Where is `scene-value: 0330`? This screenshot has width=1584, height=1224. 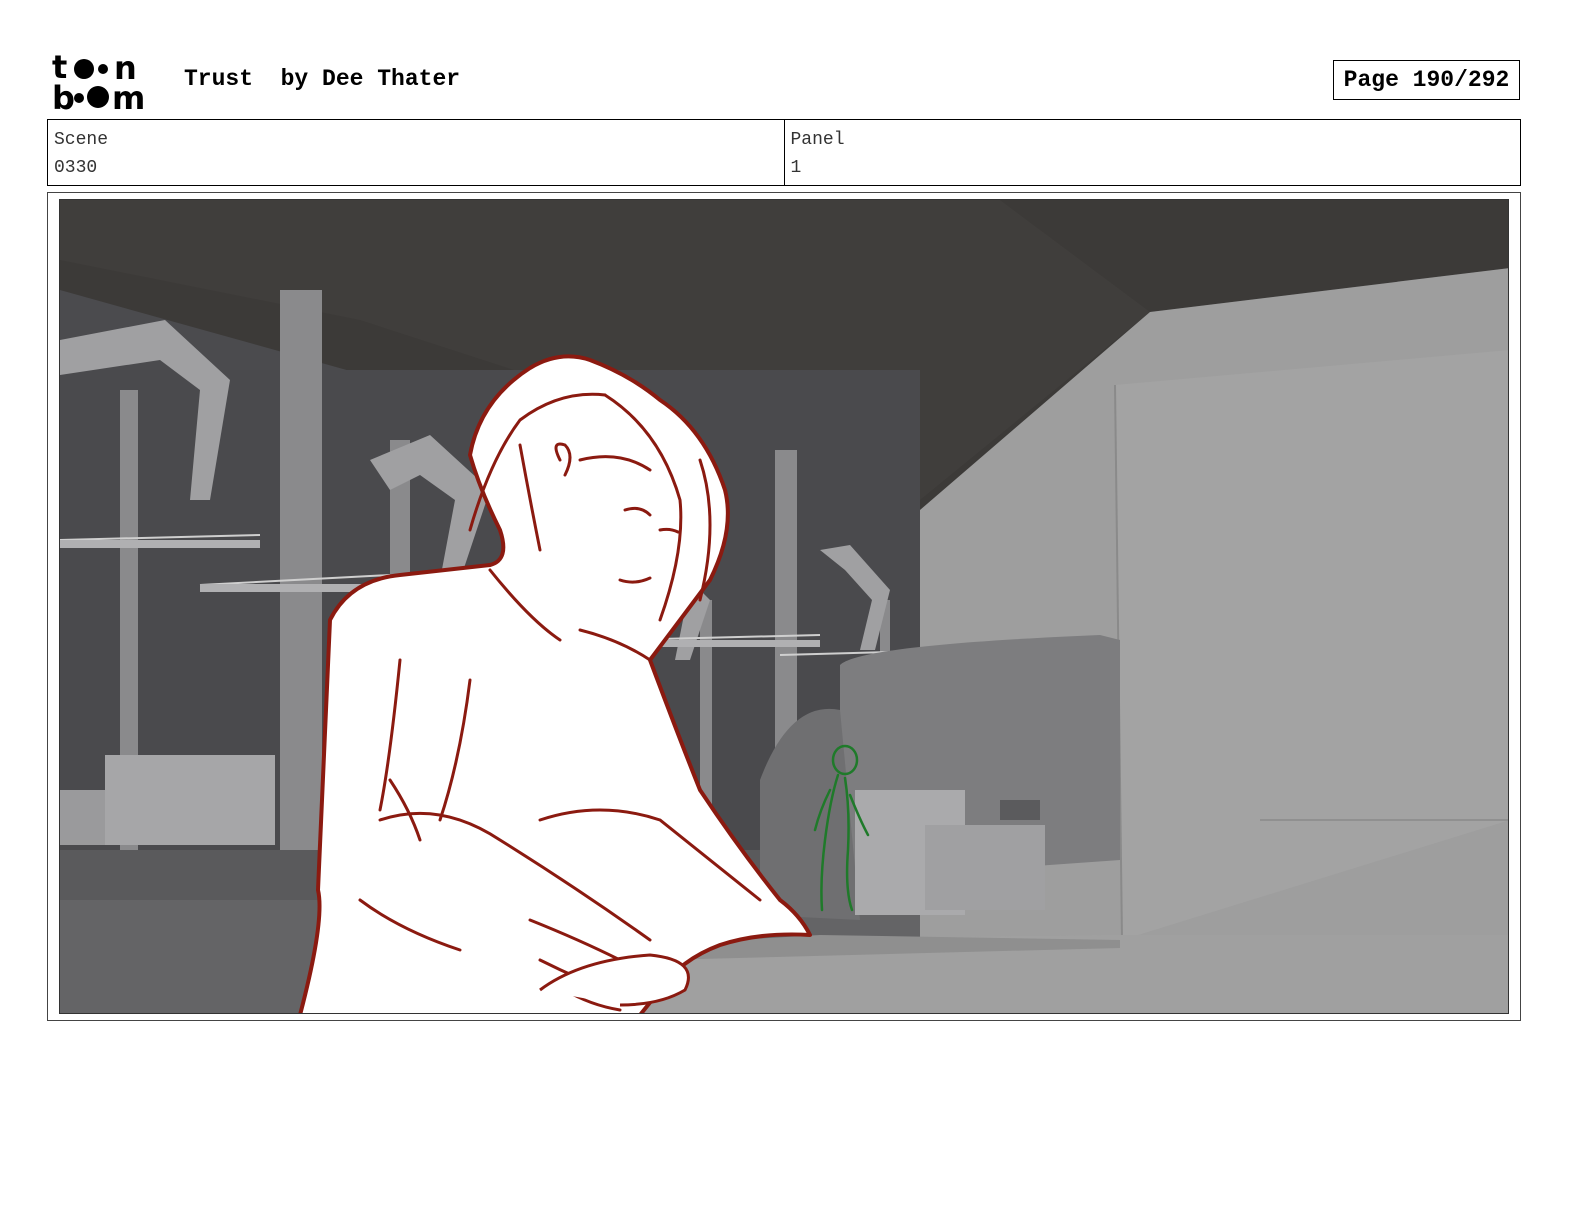
scene-value: 0330 is located at coordinates (76, 168).